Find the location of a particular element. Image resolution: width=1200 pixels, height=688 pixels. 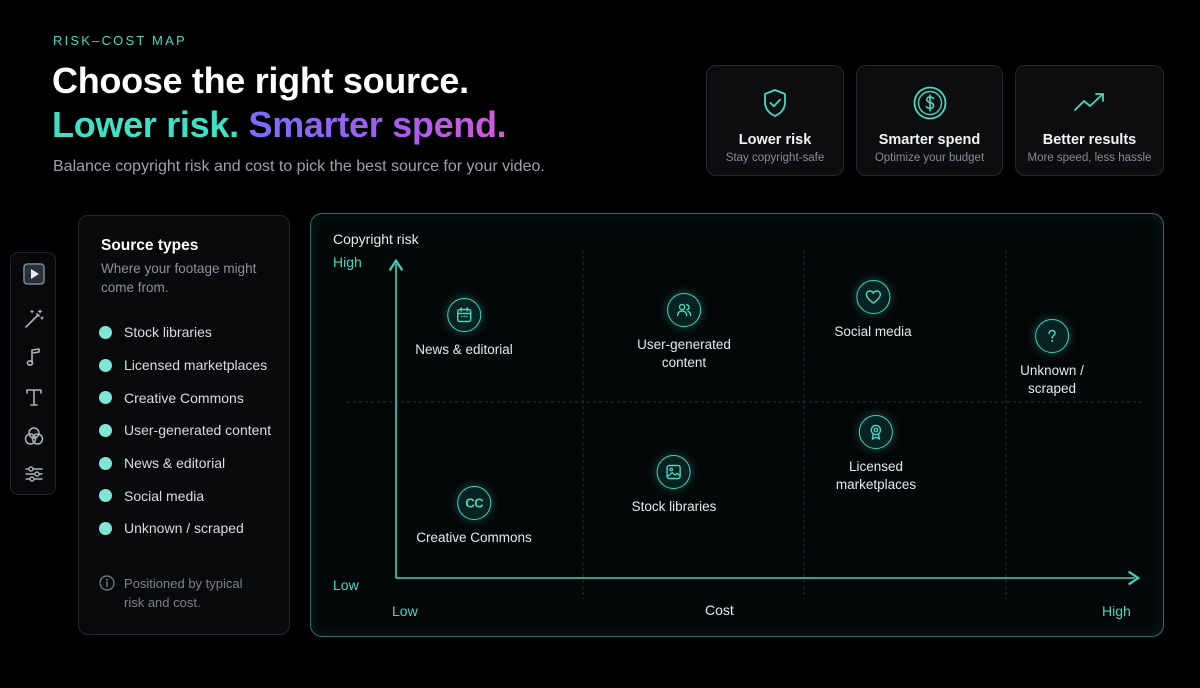

y-axis-title: Copyright risk is located at coordinates (376, 239).